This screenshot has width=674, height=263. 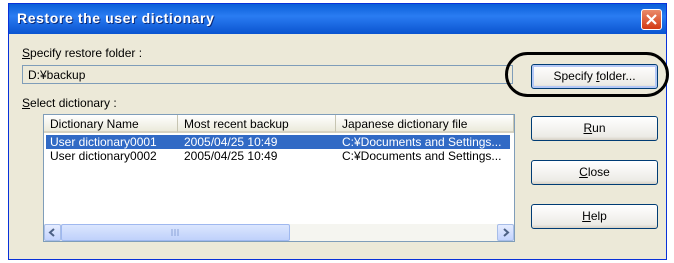 I want to click on column-header-most-recent-backup: Most recent backup, so click(x=257, y=124).